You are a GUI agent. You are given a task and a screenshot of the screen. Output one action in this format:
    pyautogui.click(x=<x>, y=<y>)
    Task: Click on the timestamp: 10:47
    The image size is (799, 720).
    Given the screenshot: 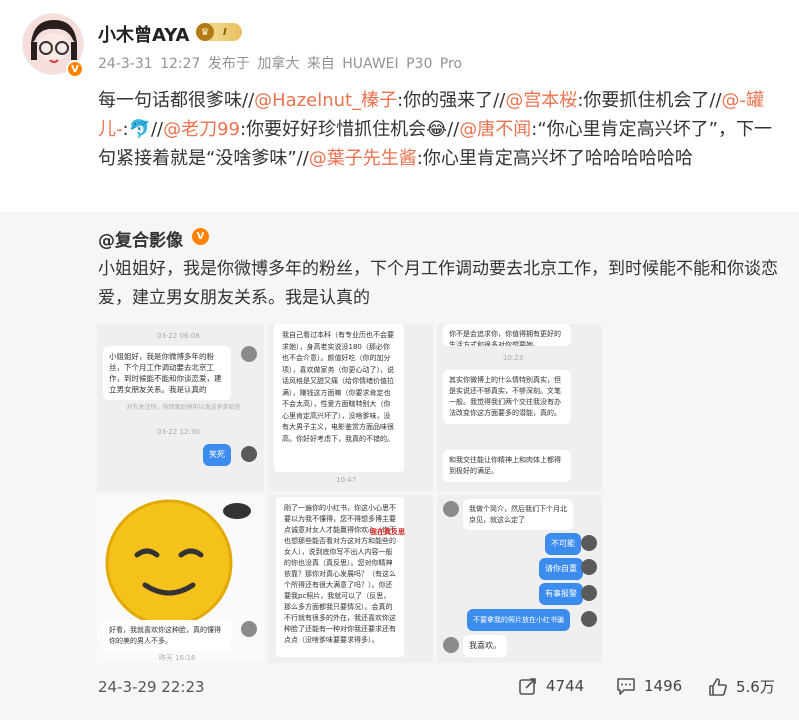 What is the action you would take?
    pyautogui.click(x=346, y=480)
    